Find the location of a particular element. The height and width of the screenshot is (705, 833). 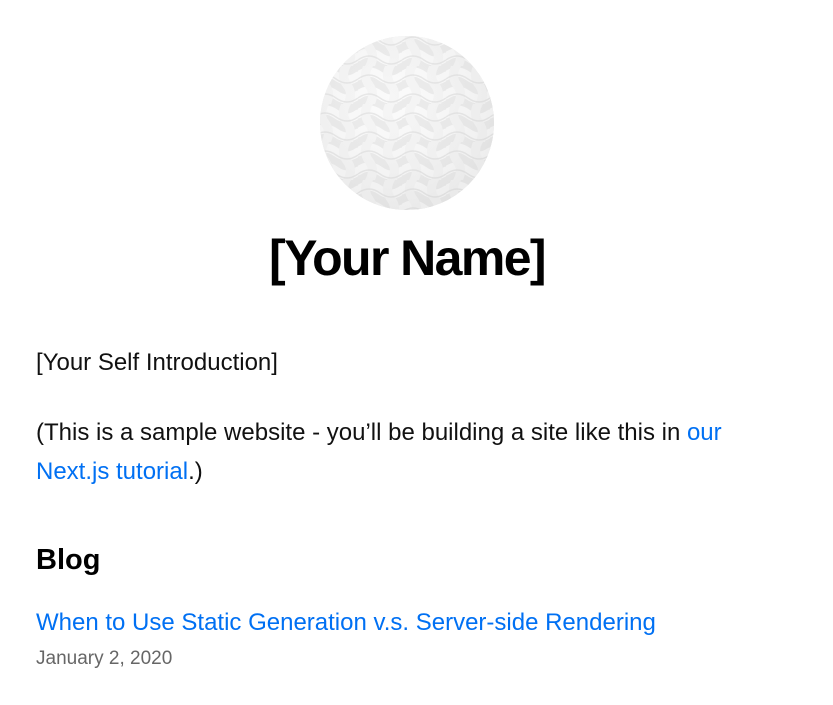

sample-note-suffix: .) is located at coordinates (195, 471).